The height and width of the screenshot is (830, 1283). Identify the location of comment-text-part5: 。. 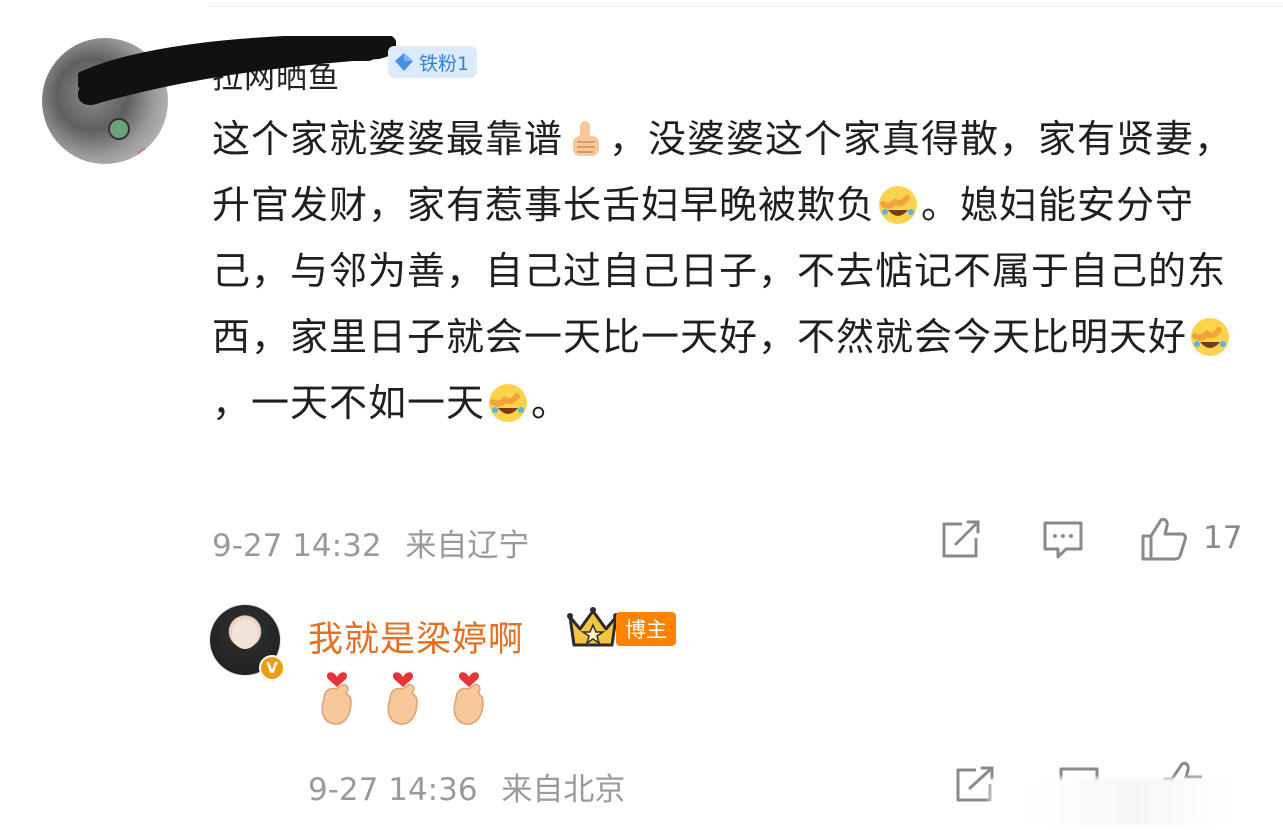
(551, 403).